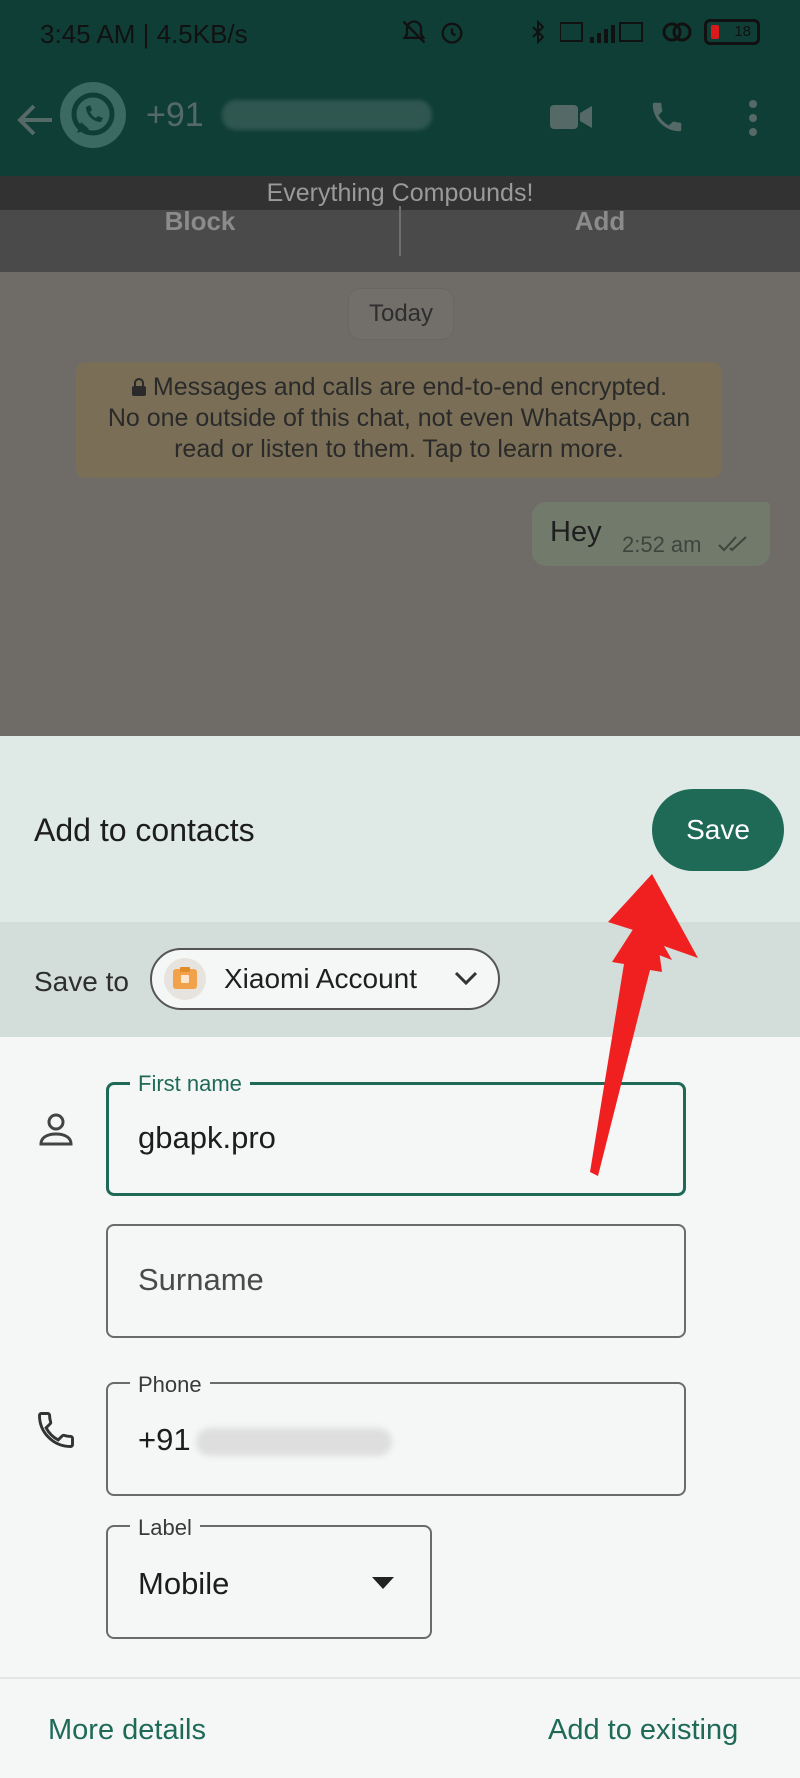 The height and width of the screenshot is (1778, 800). I want to click on whatsapp-logo-icon, so click(93, 114).